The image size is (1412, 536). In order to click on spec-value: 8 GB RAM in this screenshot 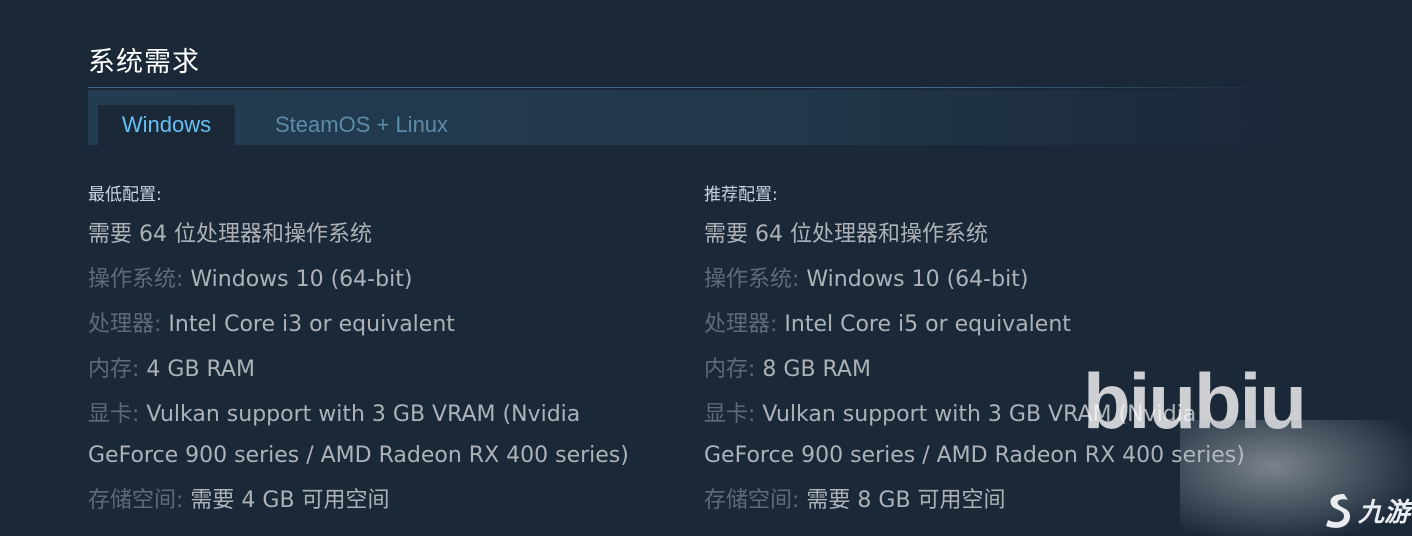, I will do `click(813, 369)`.